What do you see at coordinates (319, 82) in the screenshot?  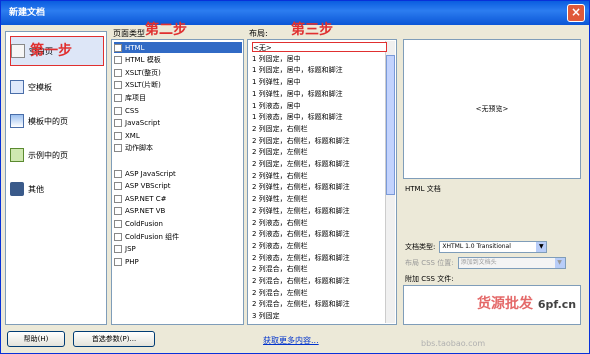 I see `layout-item: 1 列弹性，居中` at bounding box center [319, 82].